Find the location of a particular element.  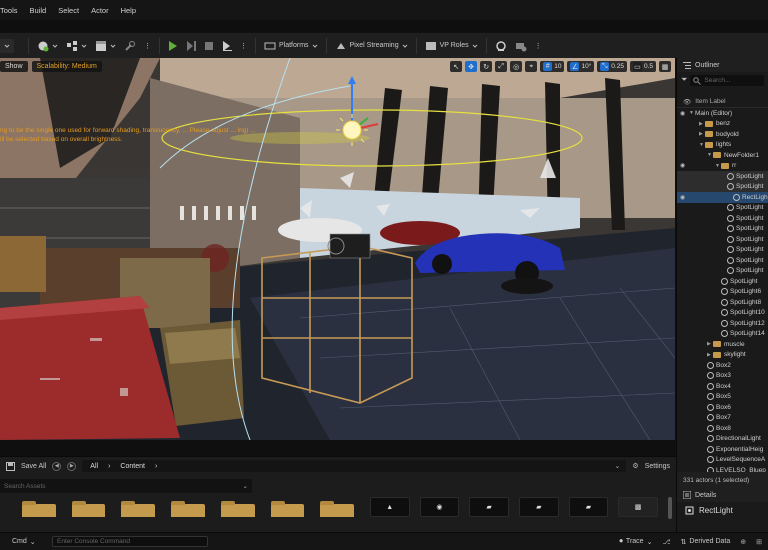

outliner-row: Box7 is located at coordinates (722, 418).